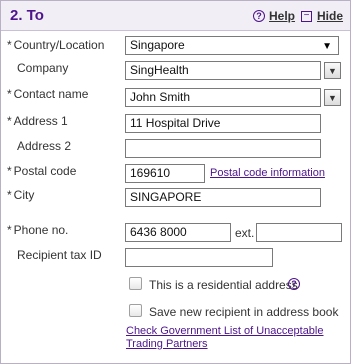 This screenshot has width=351, height=364. I want to click on city-field: SINGAPORE, so click(223, 197).